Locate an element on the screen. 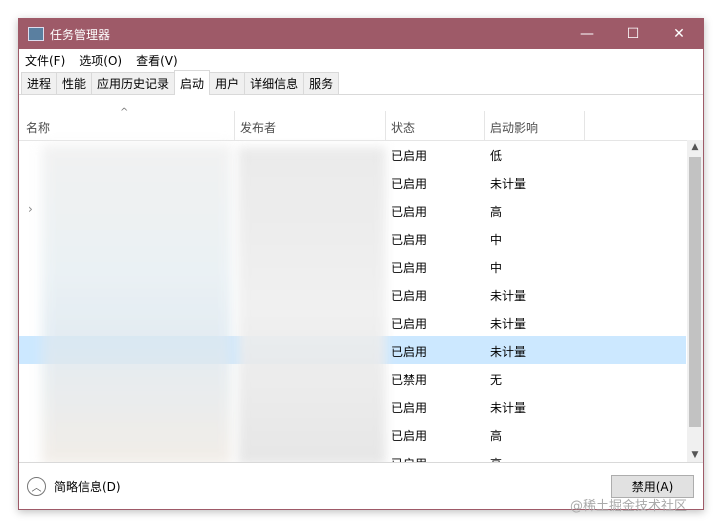 The width and height of the screenshot is (722, 528). column-header: ^ 名称 发布者 状态 启动影响 is located at coordinates (361, 124).